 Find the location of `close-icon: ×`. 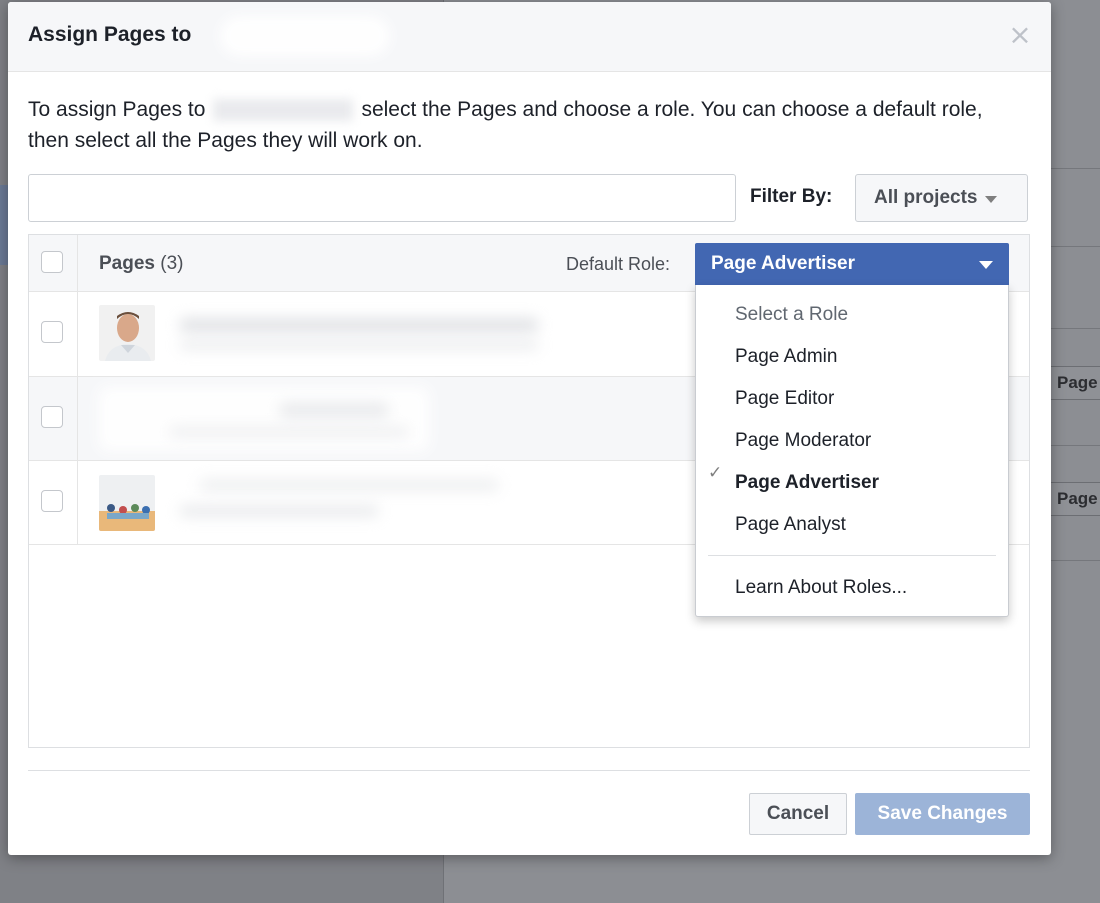

close-icon: × is located at coordinates (1020, 35).